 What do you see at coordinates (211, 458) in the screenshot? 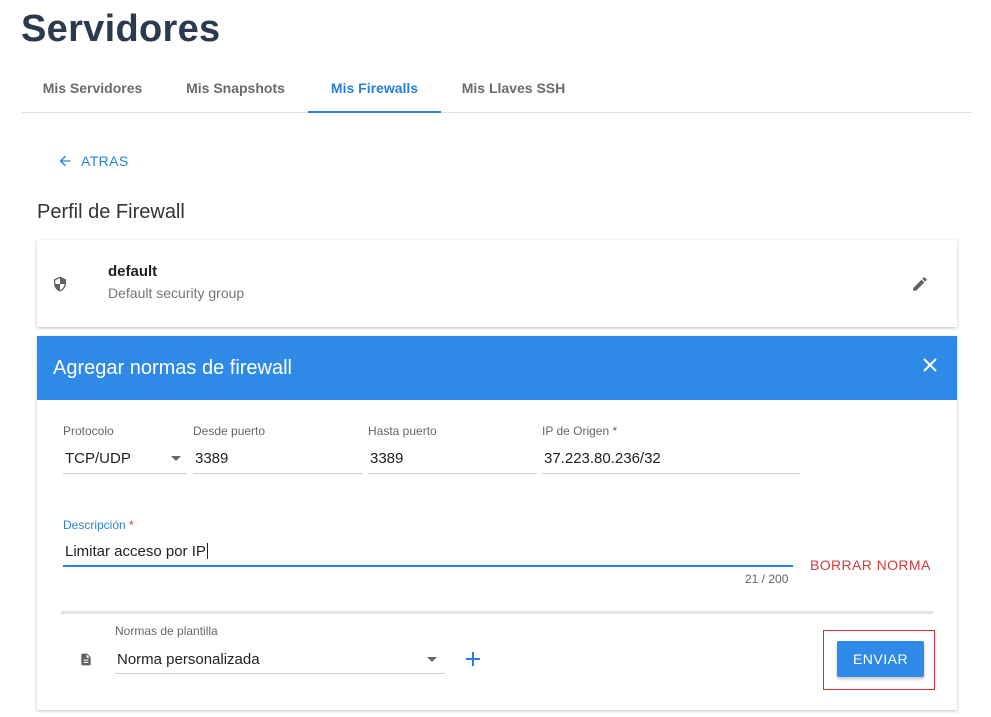
I see `from-port-input: 3389` at bounding box center [211, 458].